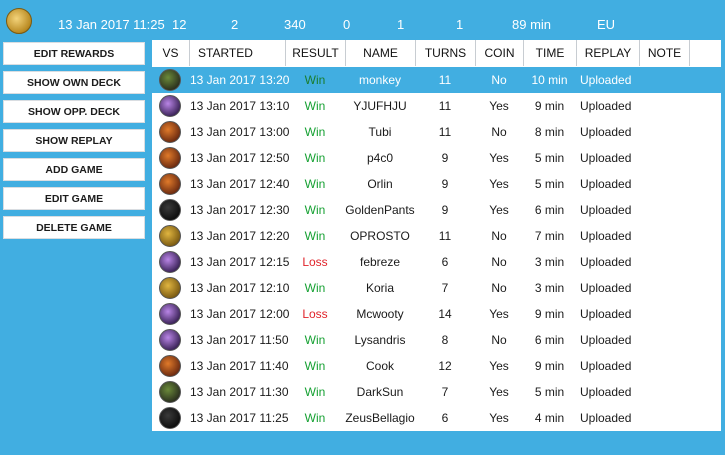 The image size is (725, 455). What do you see at coordinates (380, 340) in the screenshot?
I see `cell-name: Lysandris` at bounding box center [380, 340].